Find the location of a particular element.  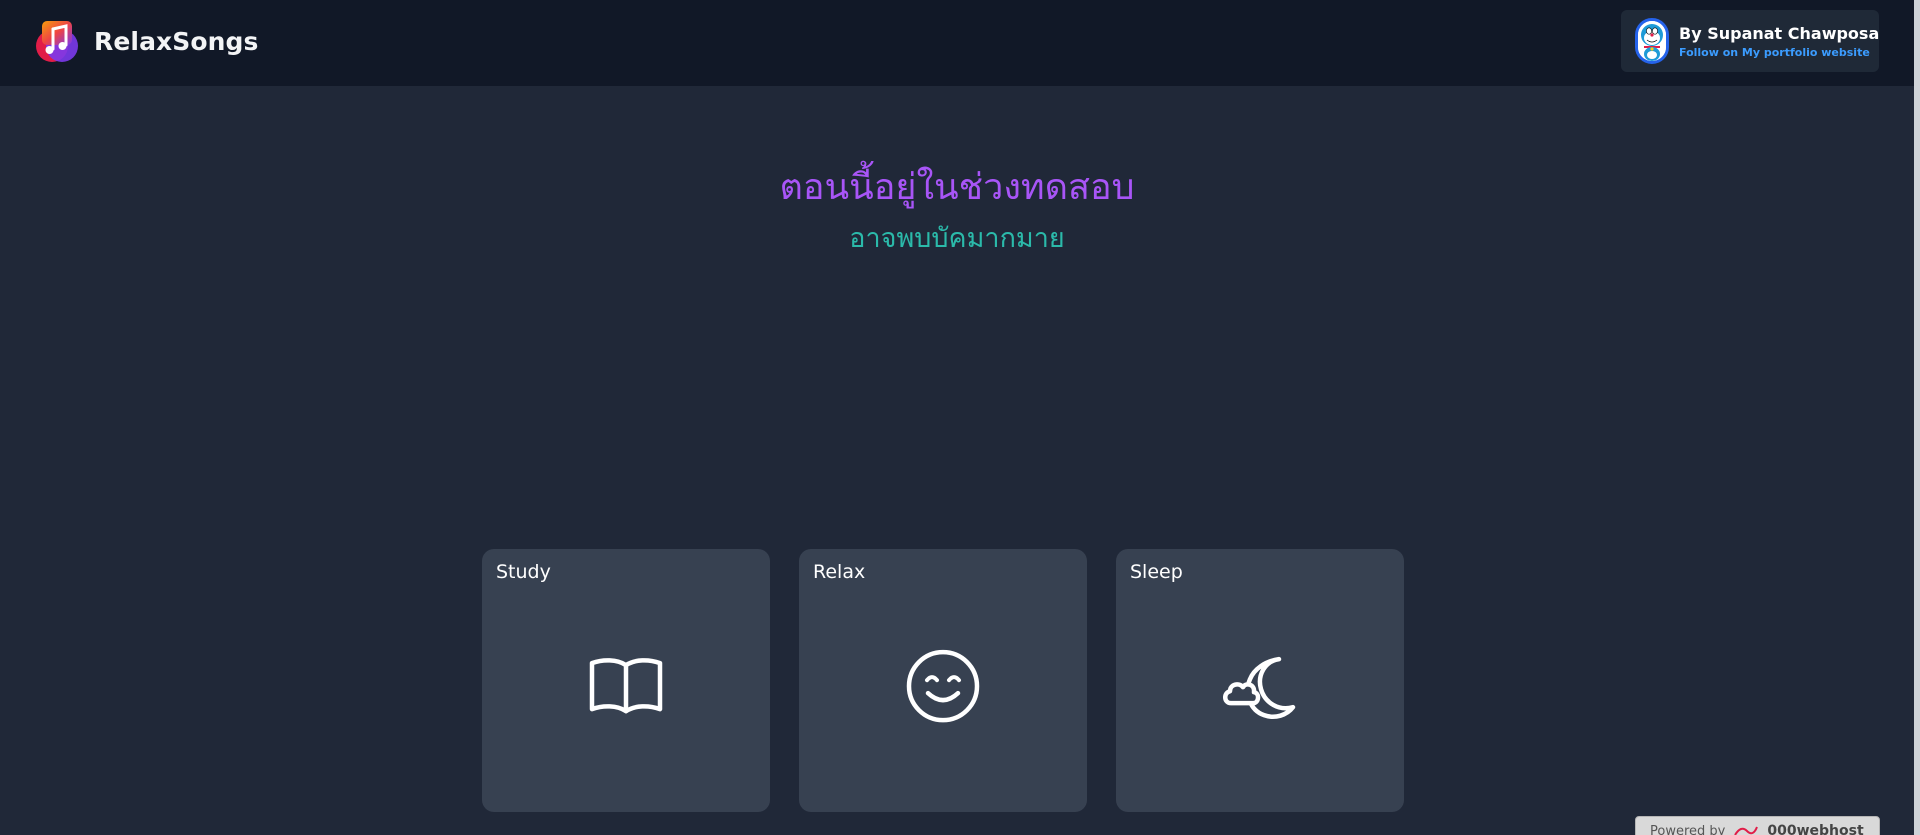

category-card-study: Study is located at coordinates (626, 680).